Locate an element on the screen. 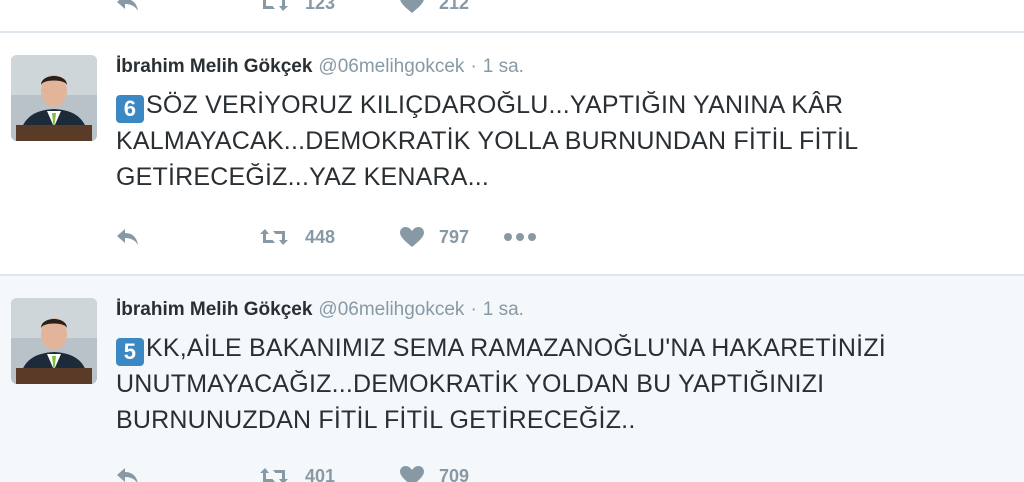  like-button: 797 is located at coordinates (449, 237).